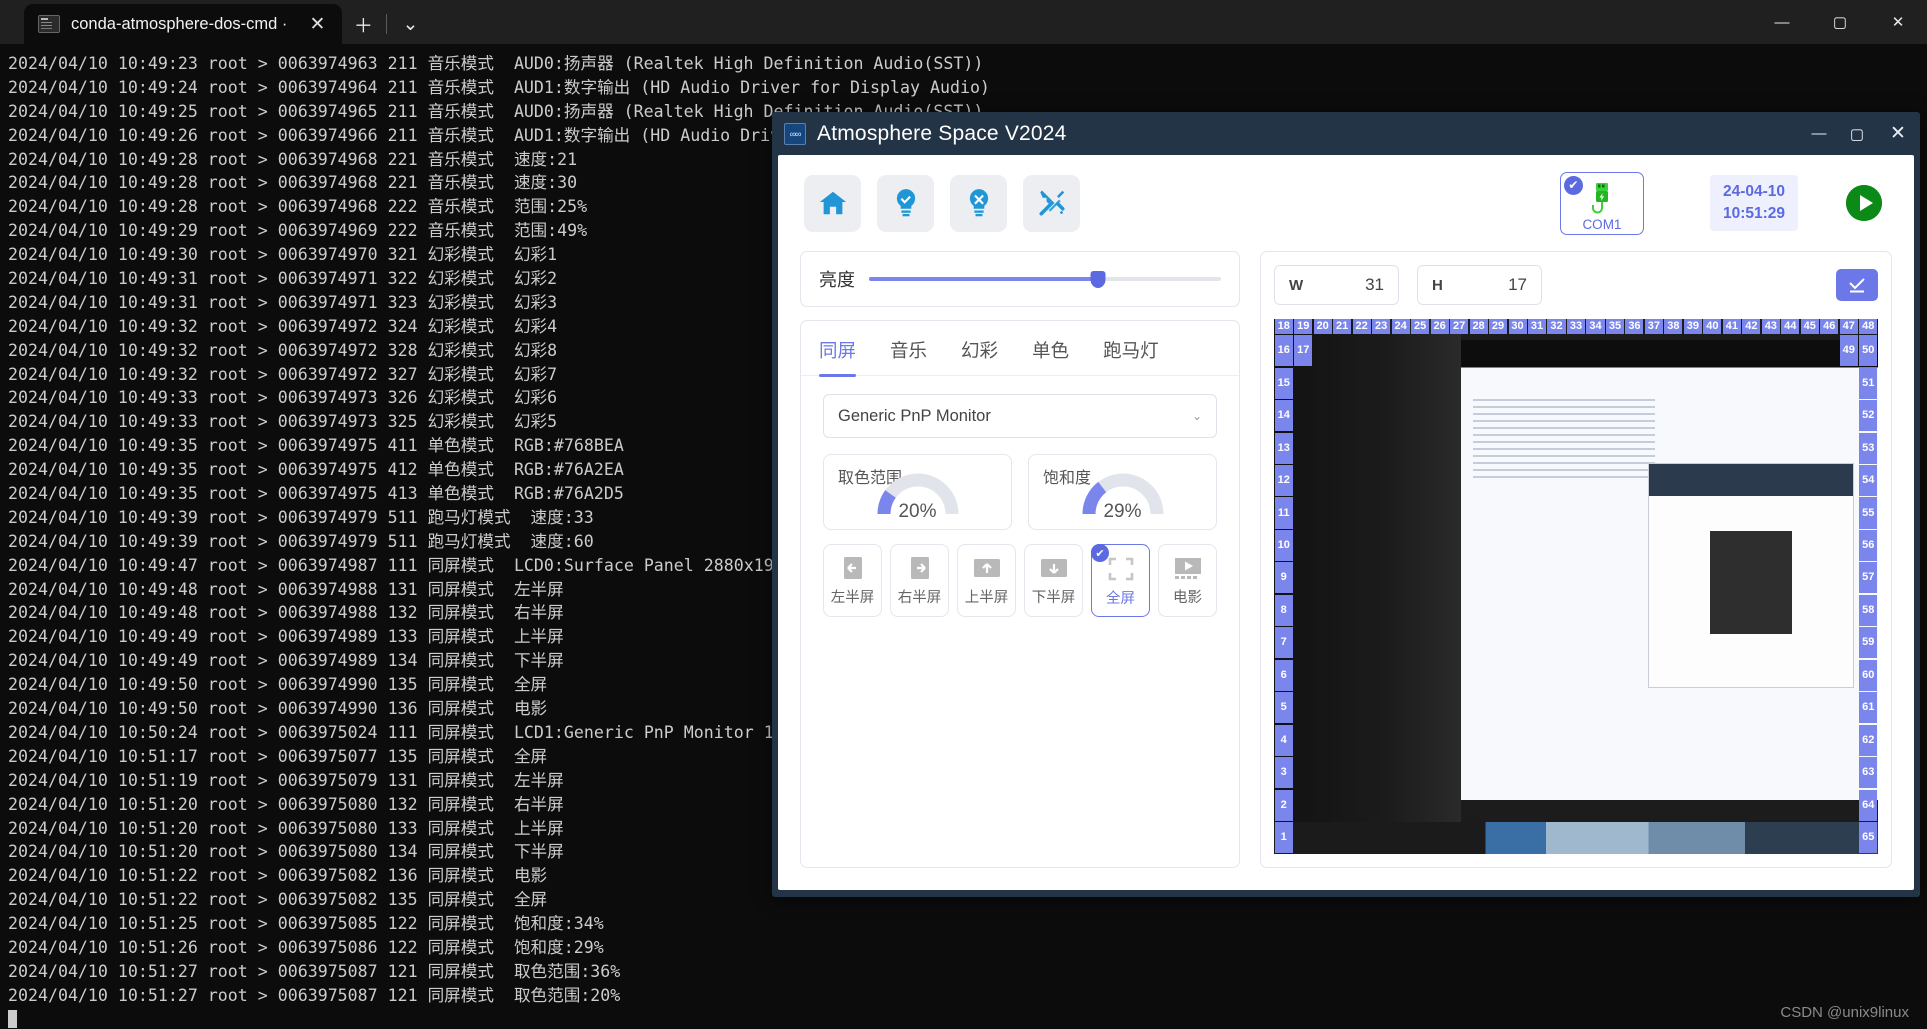  I want to click on led-cell-top: 29, so click(1498, 327).